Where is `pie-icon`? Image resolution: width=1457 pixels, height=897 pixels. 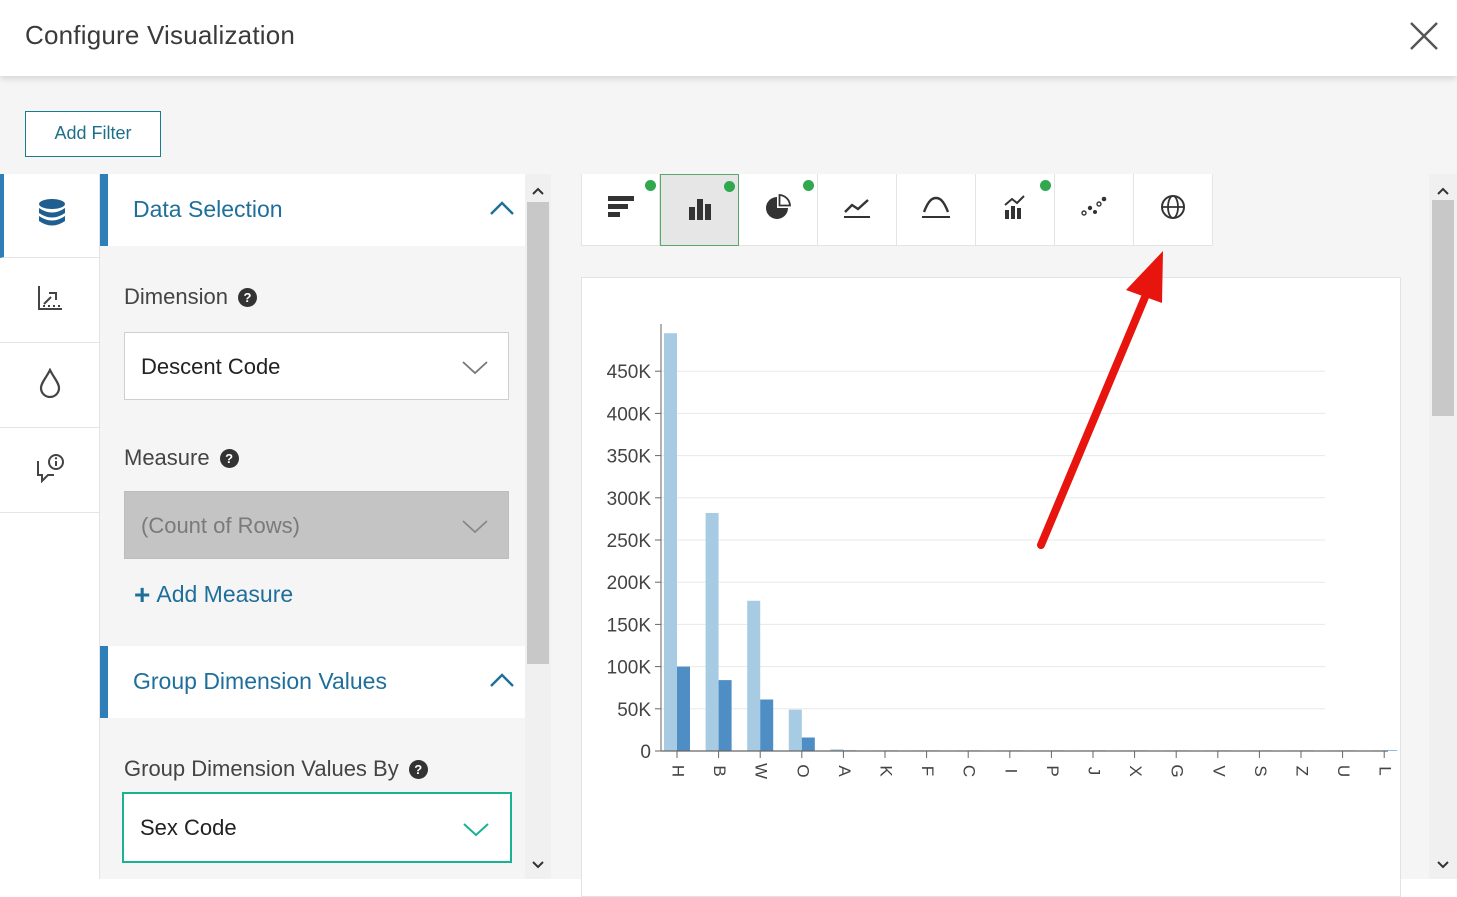
pie-icon is located at coordinates (778, 209).